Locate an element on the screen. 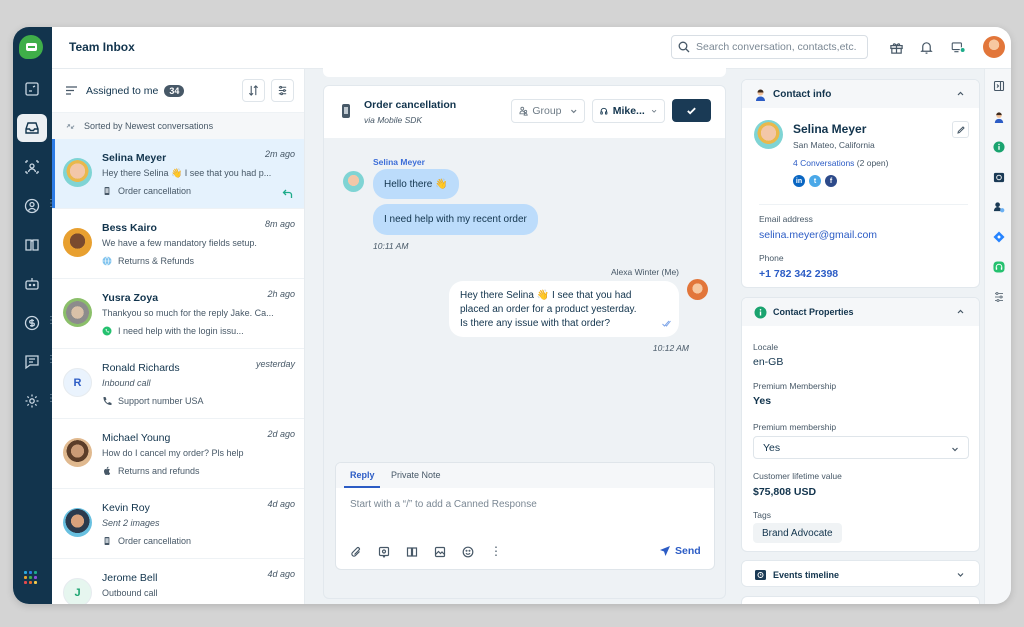 The width and height of the screenshot is (1024, 627). email-link: selina.meyer@gmail.com is located at coordinates (818, 235).